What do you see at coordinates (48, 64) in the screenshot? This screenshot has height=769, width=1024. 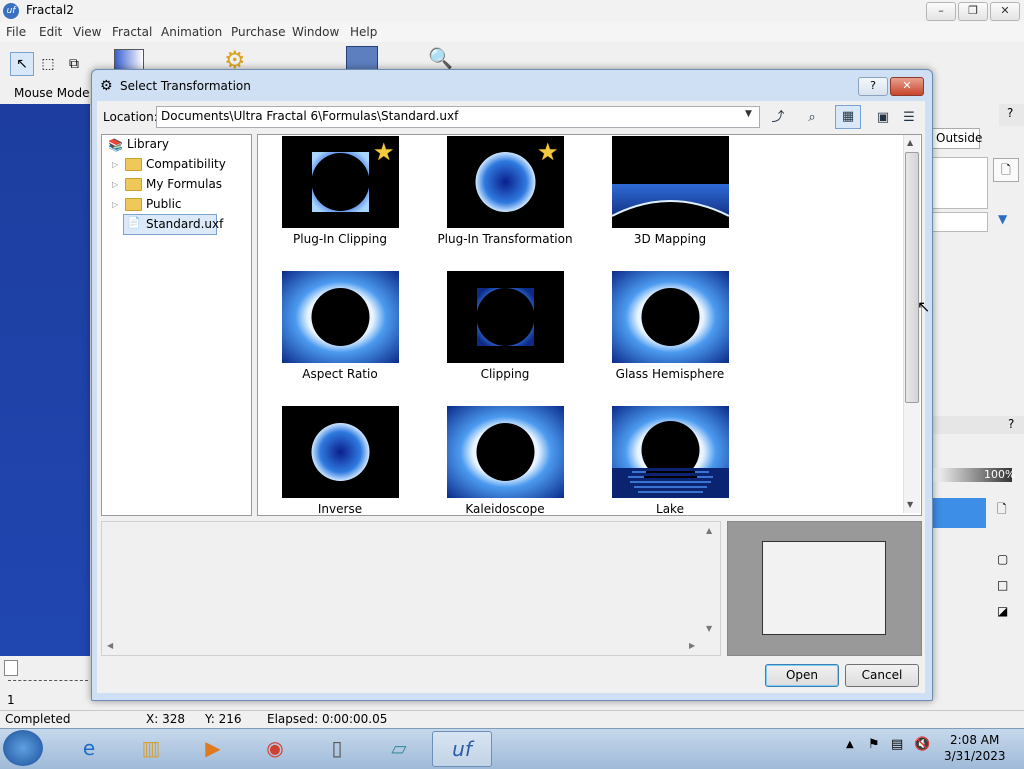 I see `select-tool-icon: ⬚` at bounding box center [48, 64].